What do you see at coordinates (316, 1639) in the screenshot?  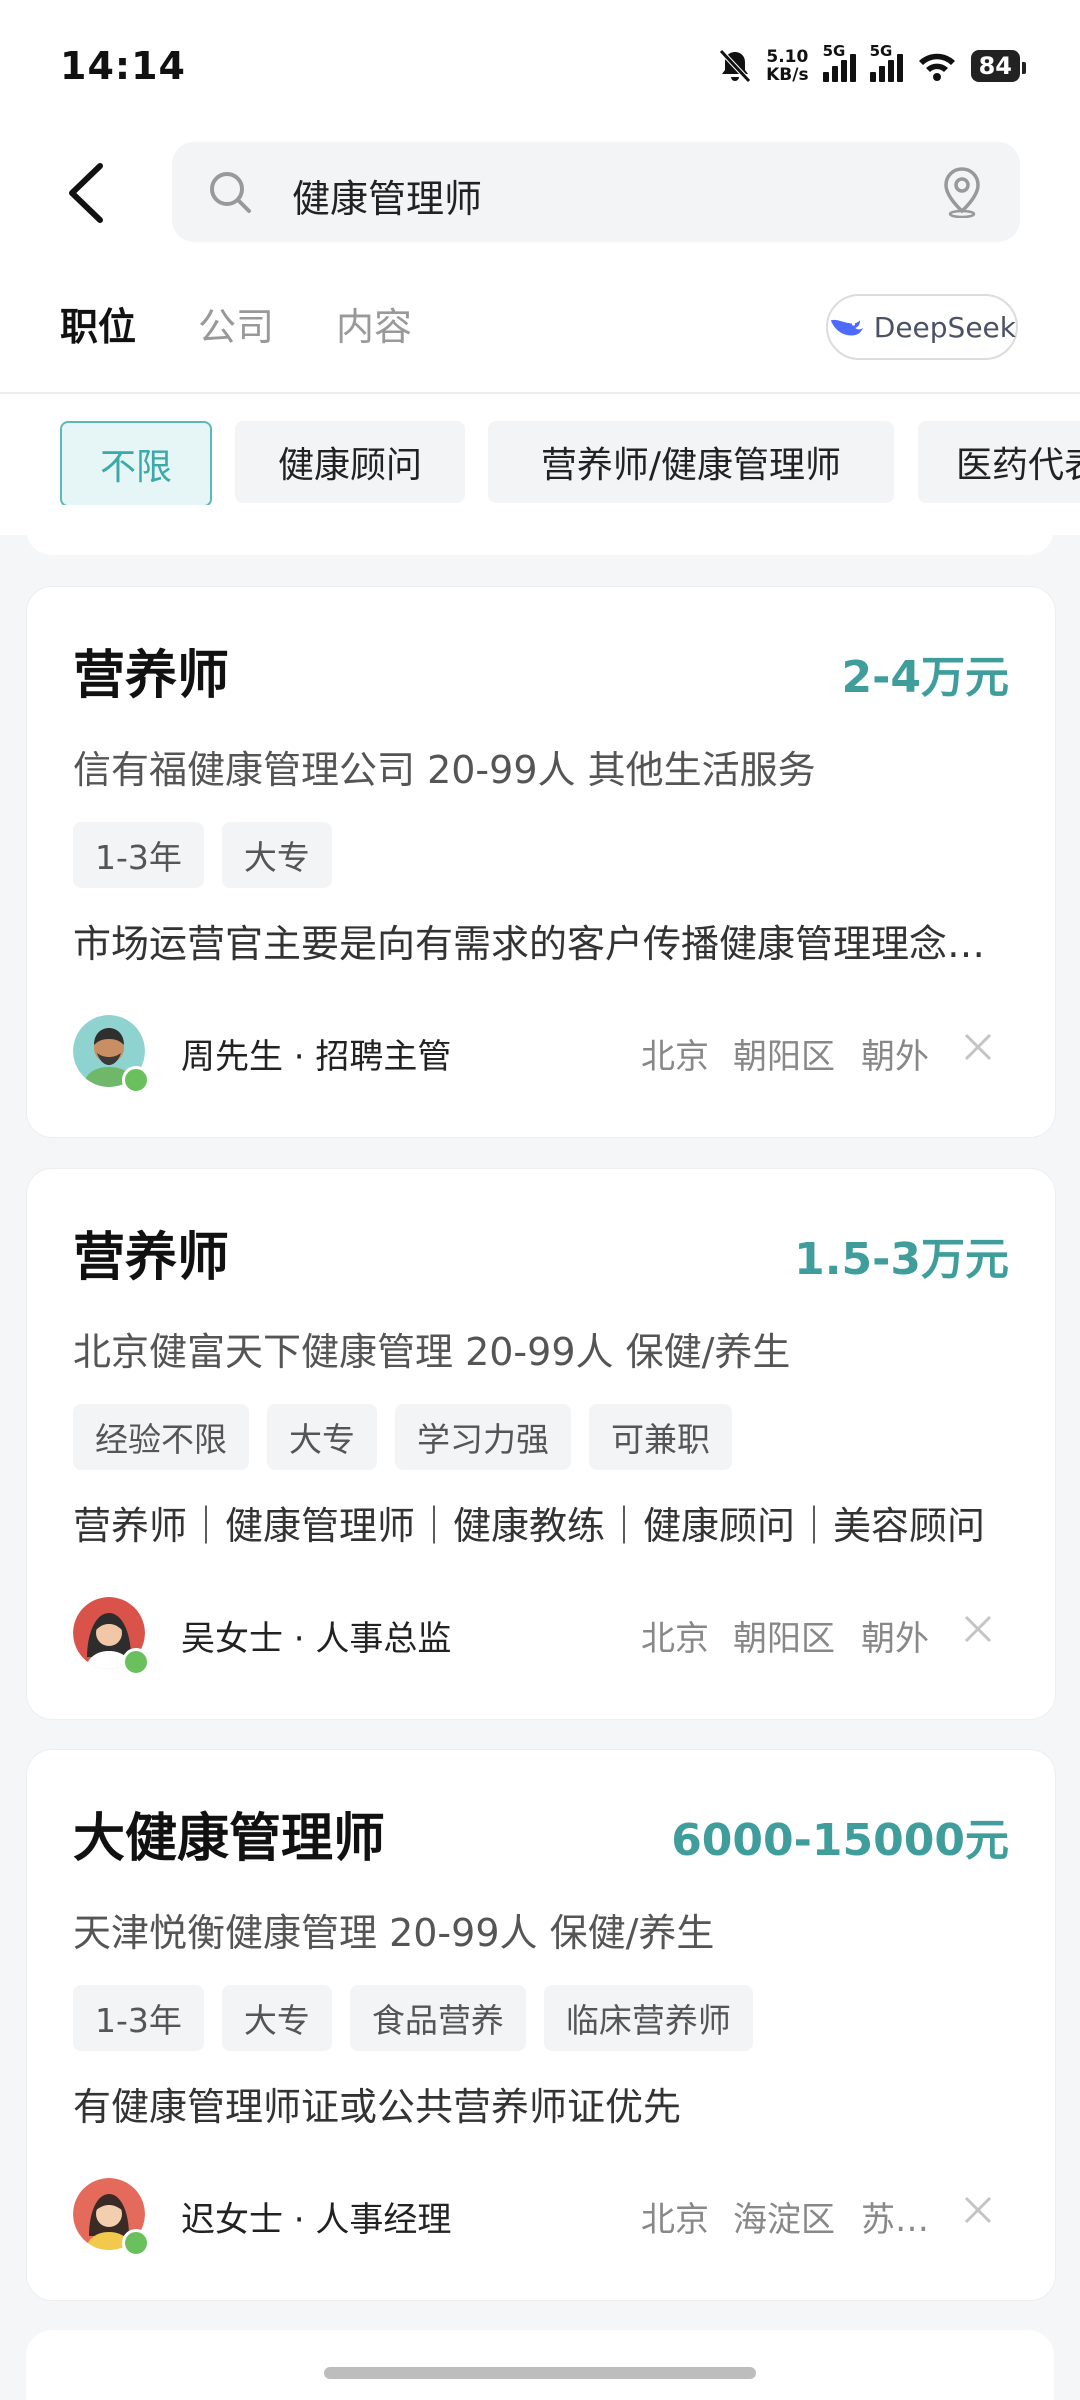 I see `recruiter-name: 吴女士 · 人事总监` at bounding box center [316, 1639].